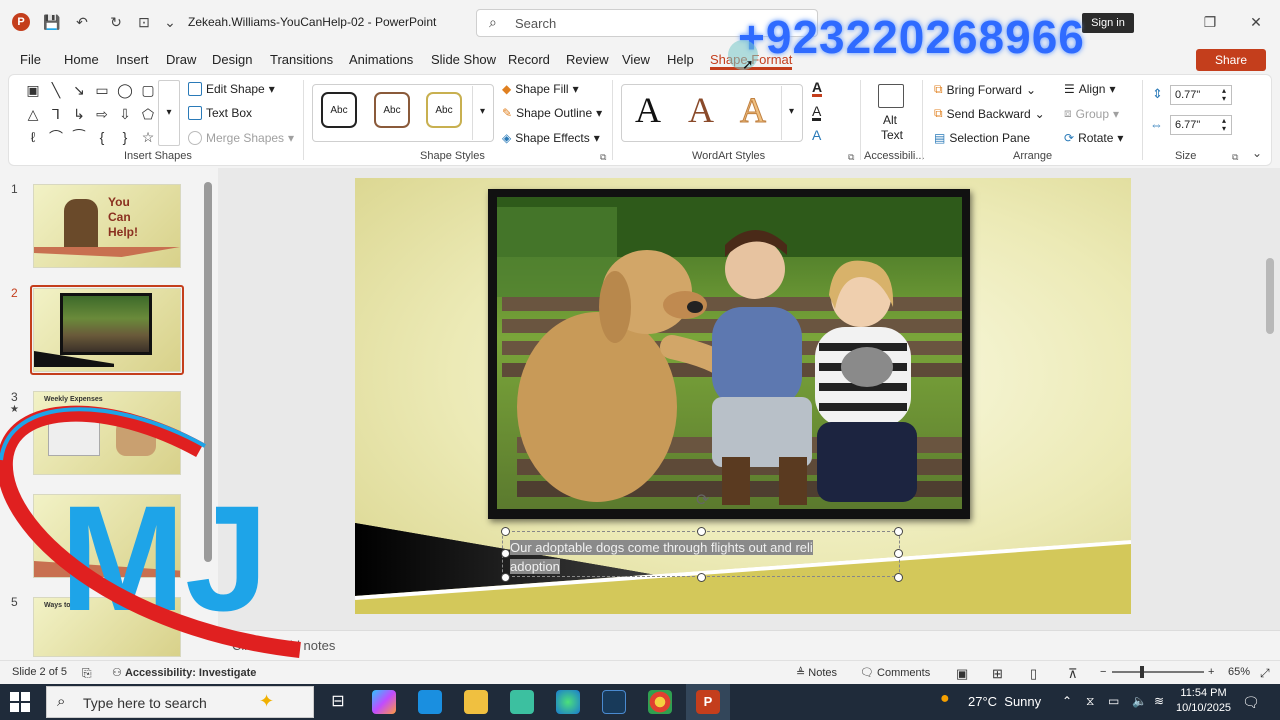  I want to click on wordart-style-3: A, so click(753, 110).